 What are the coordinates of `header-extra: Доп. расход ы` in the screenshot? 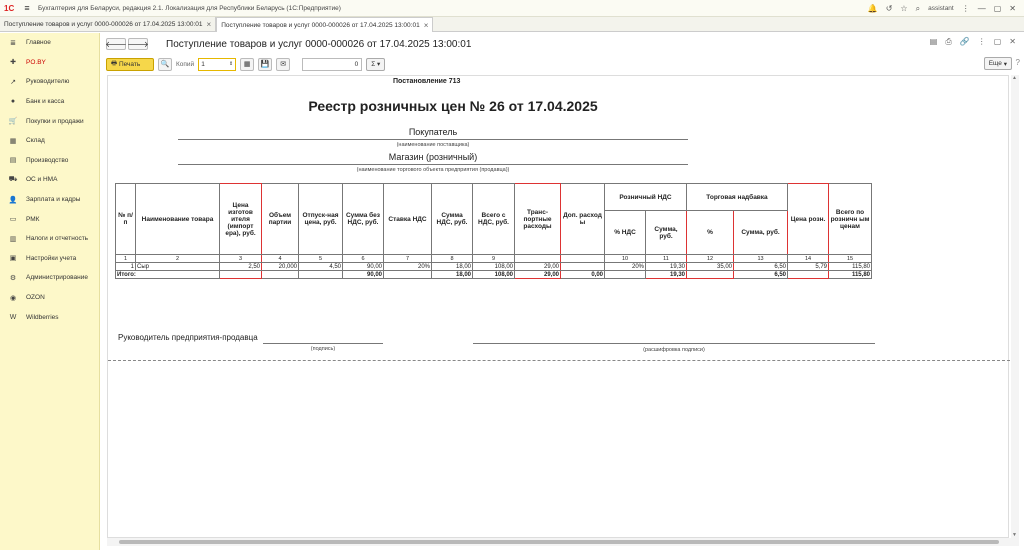 It's located at (582, 219).